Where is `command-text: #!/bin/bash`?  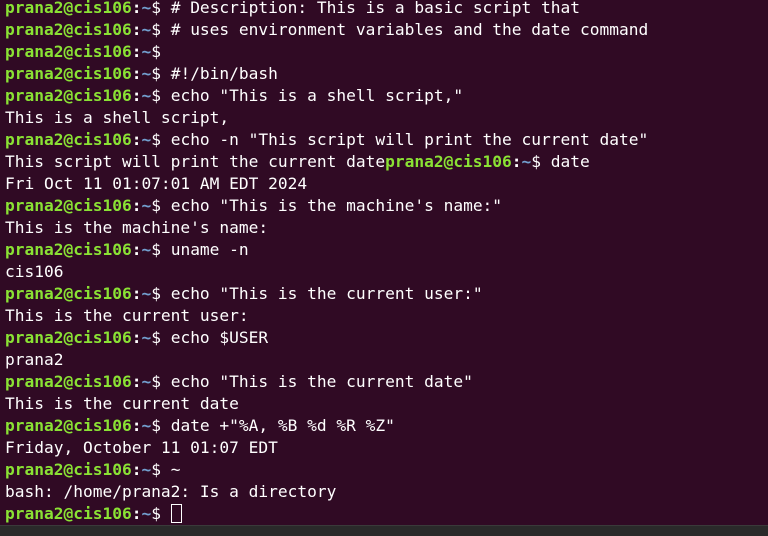
command-text: #!/bin/bash is located at coordinates (219, 73).